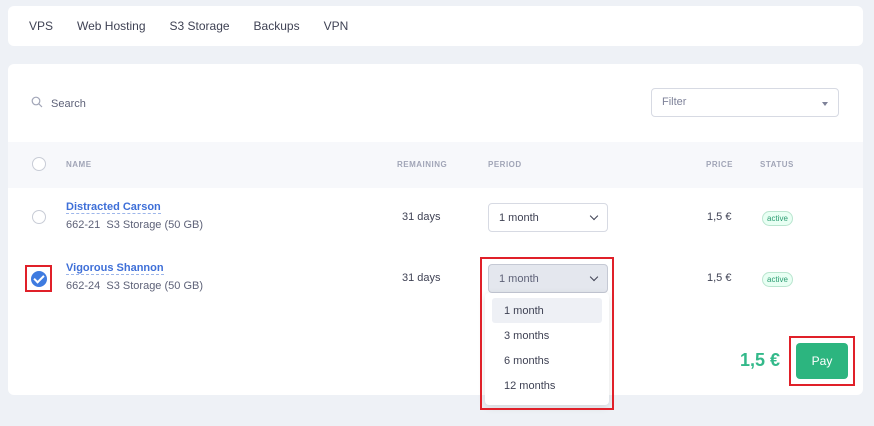  Describe the element at coordinates (822, 361) in the screenshot. I see `pay-button: Pay` at that location.